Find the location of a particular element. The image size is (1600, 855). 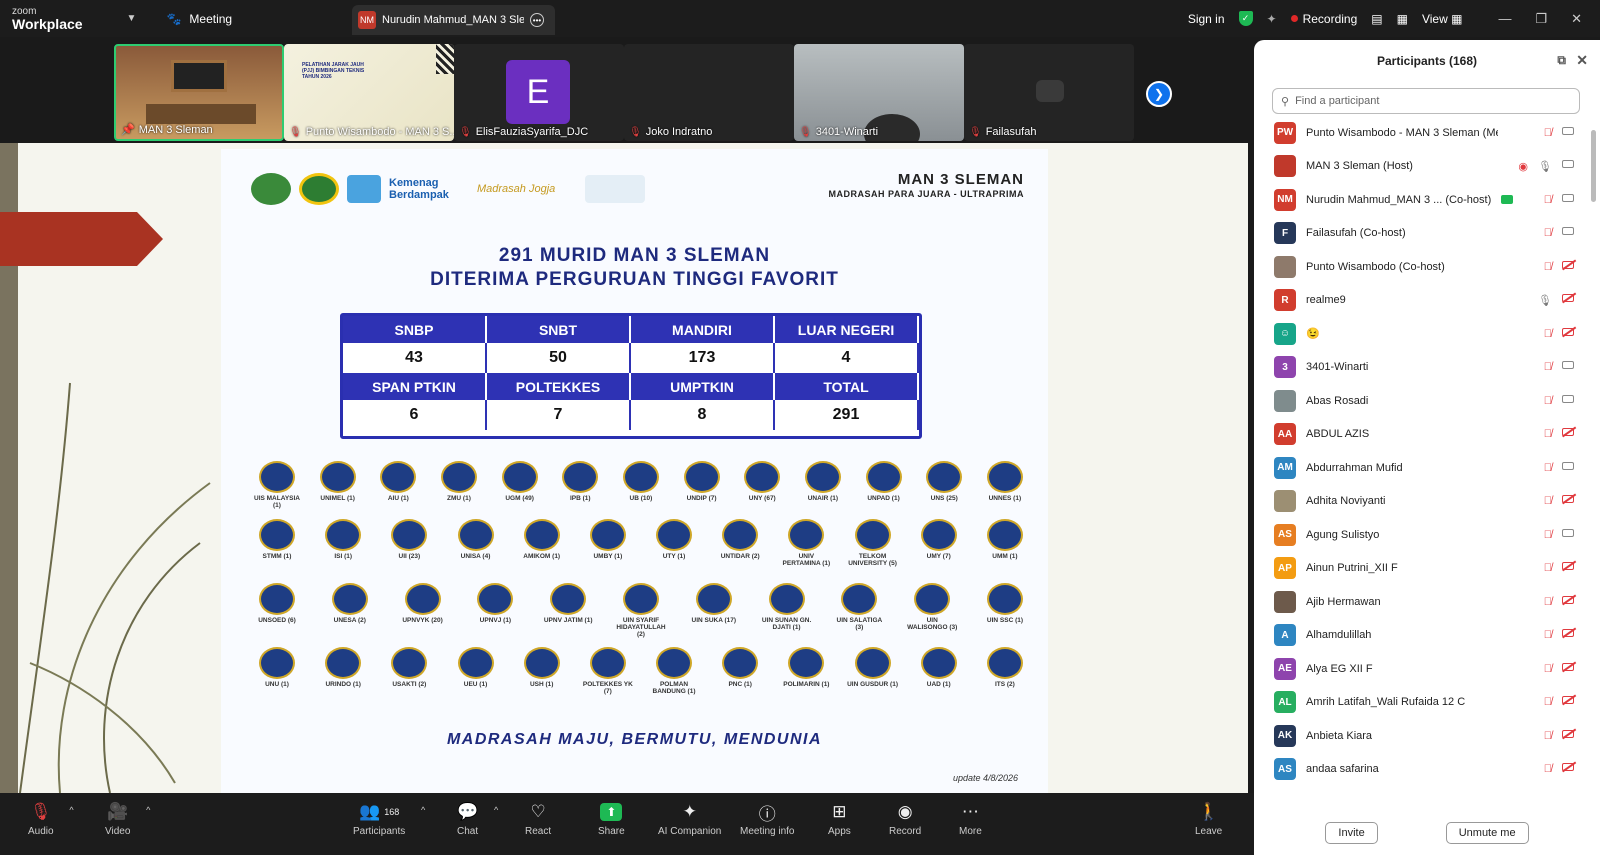

participant-row: AS Agung Sulistyo 🎙̸ is located at coordinates (1427, 535).